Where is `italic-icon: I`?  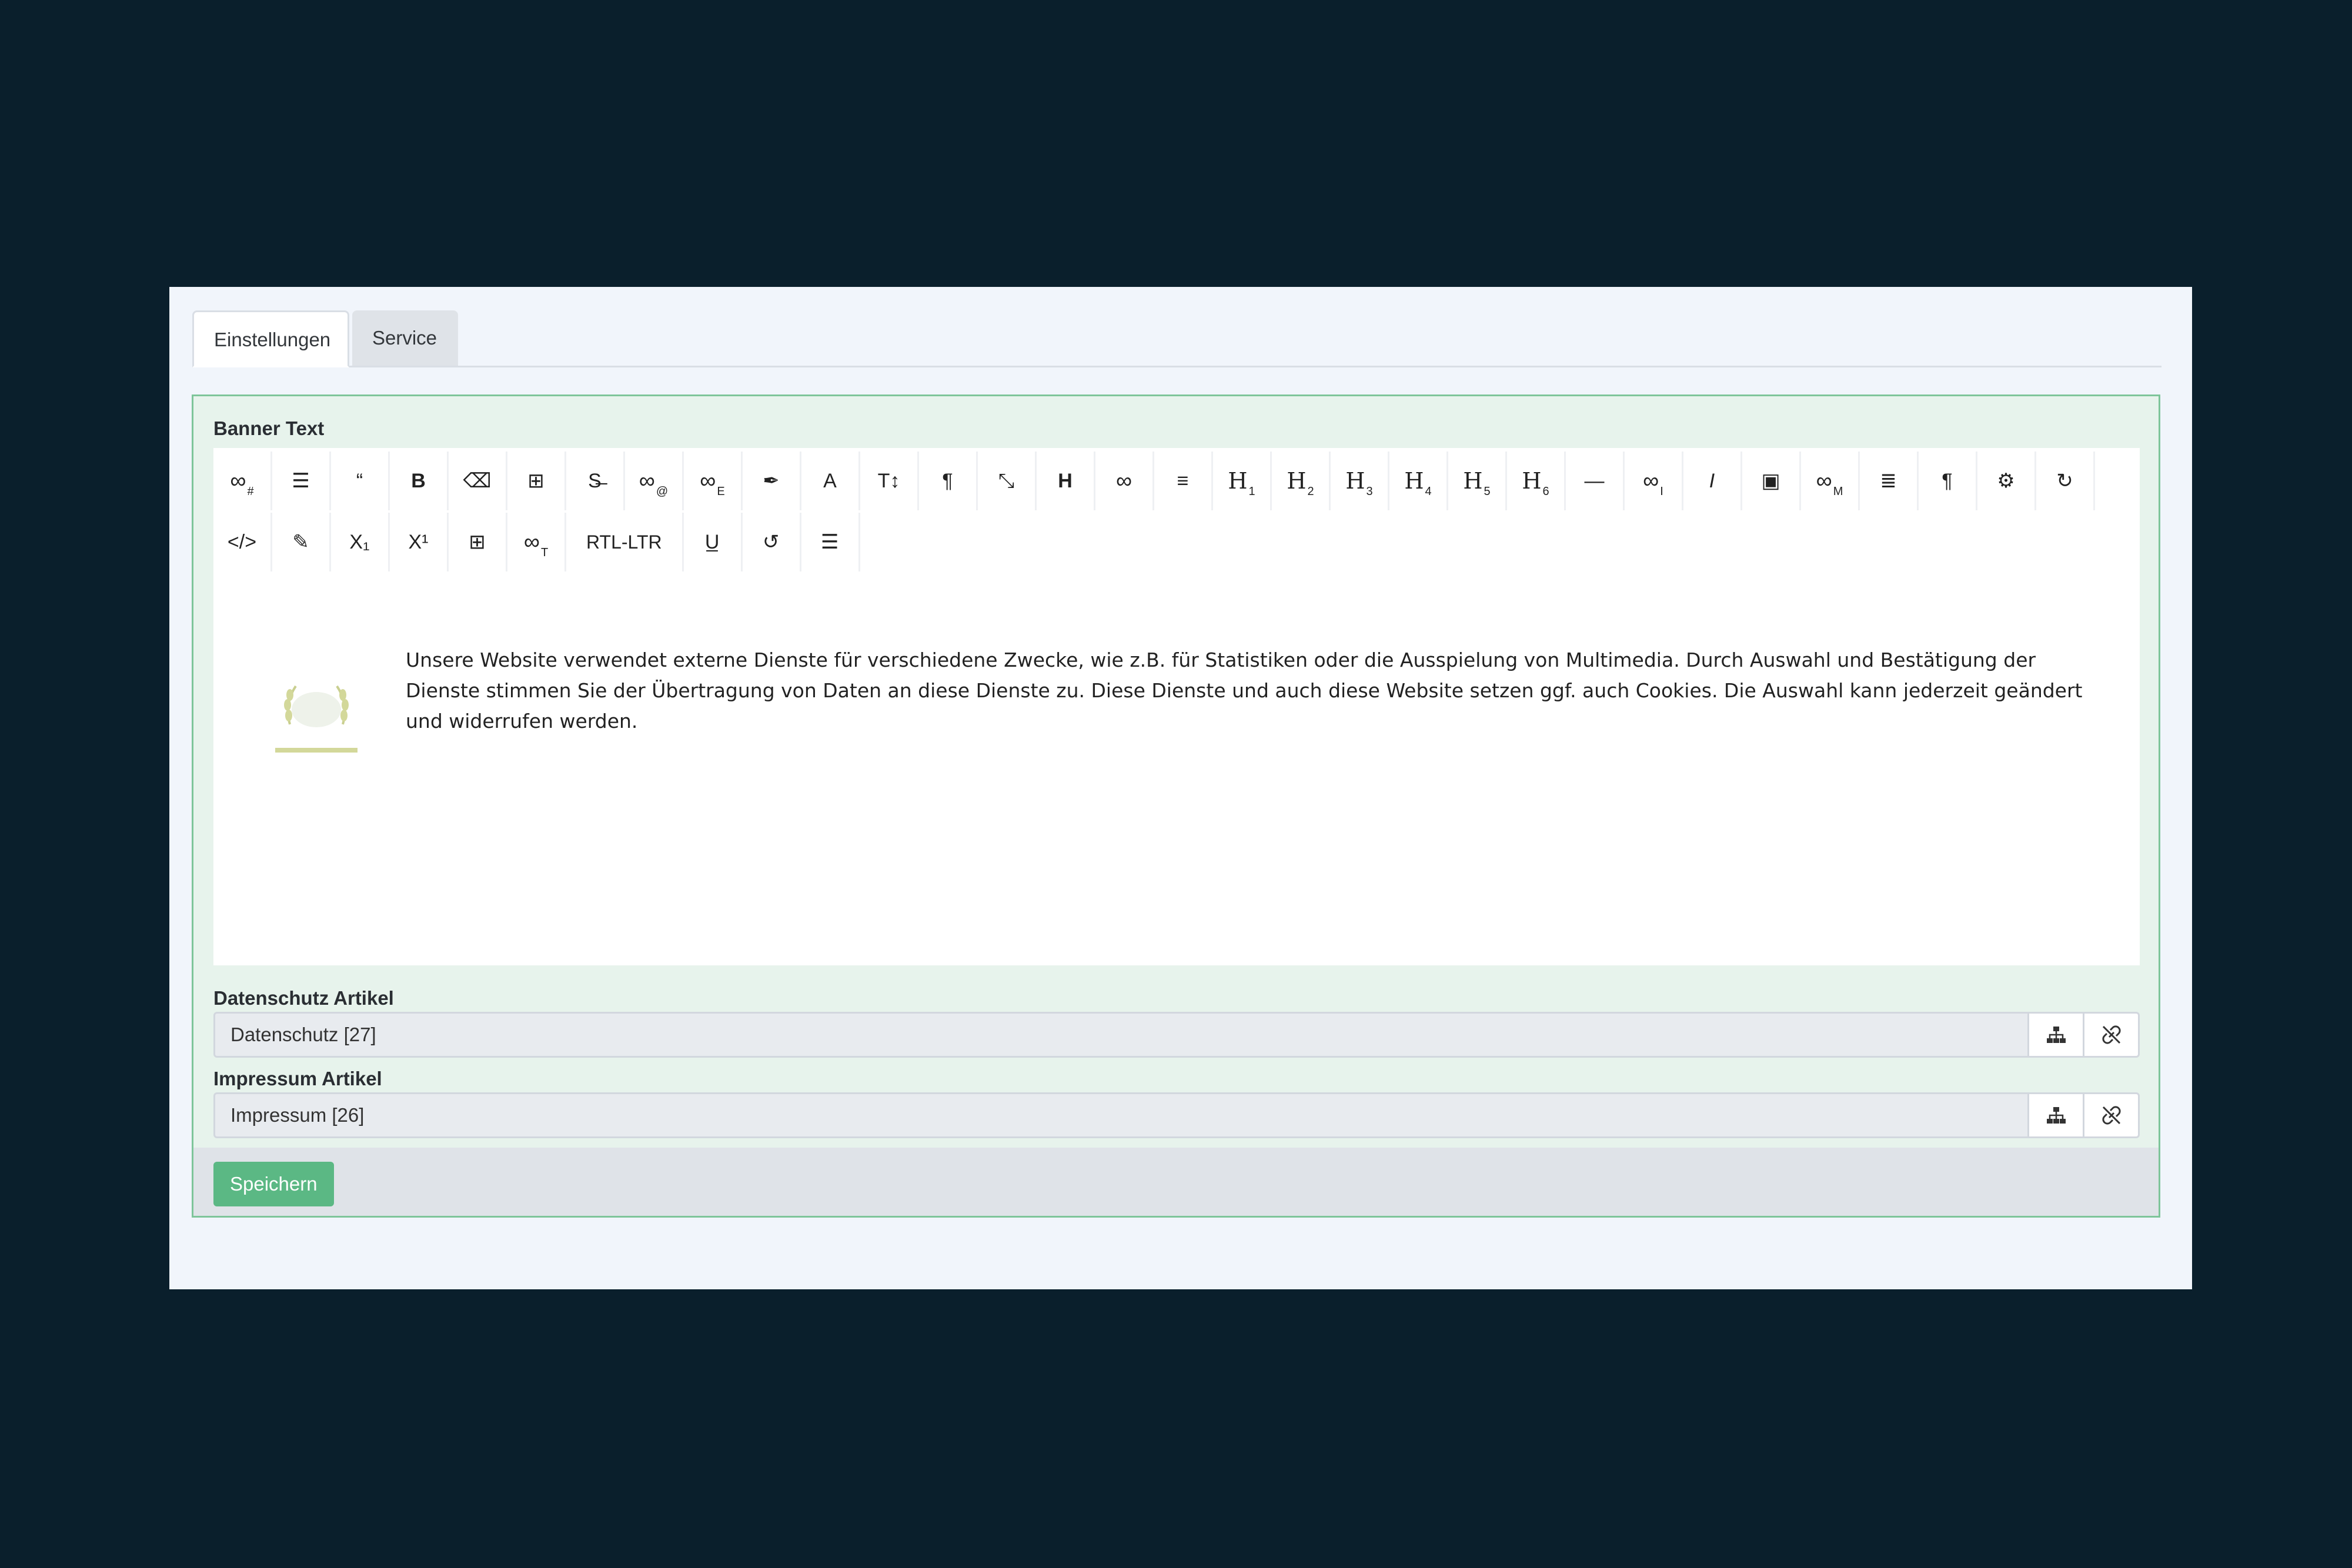 italic-icon: I is located at coordinates (1712, 480).